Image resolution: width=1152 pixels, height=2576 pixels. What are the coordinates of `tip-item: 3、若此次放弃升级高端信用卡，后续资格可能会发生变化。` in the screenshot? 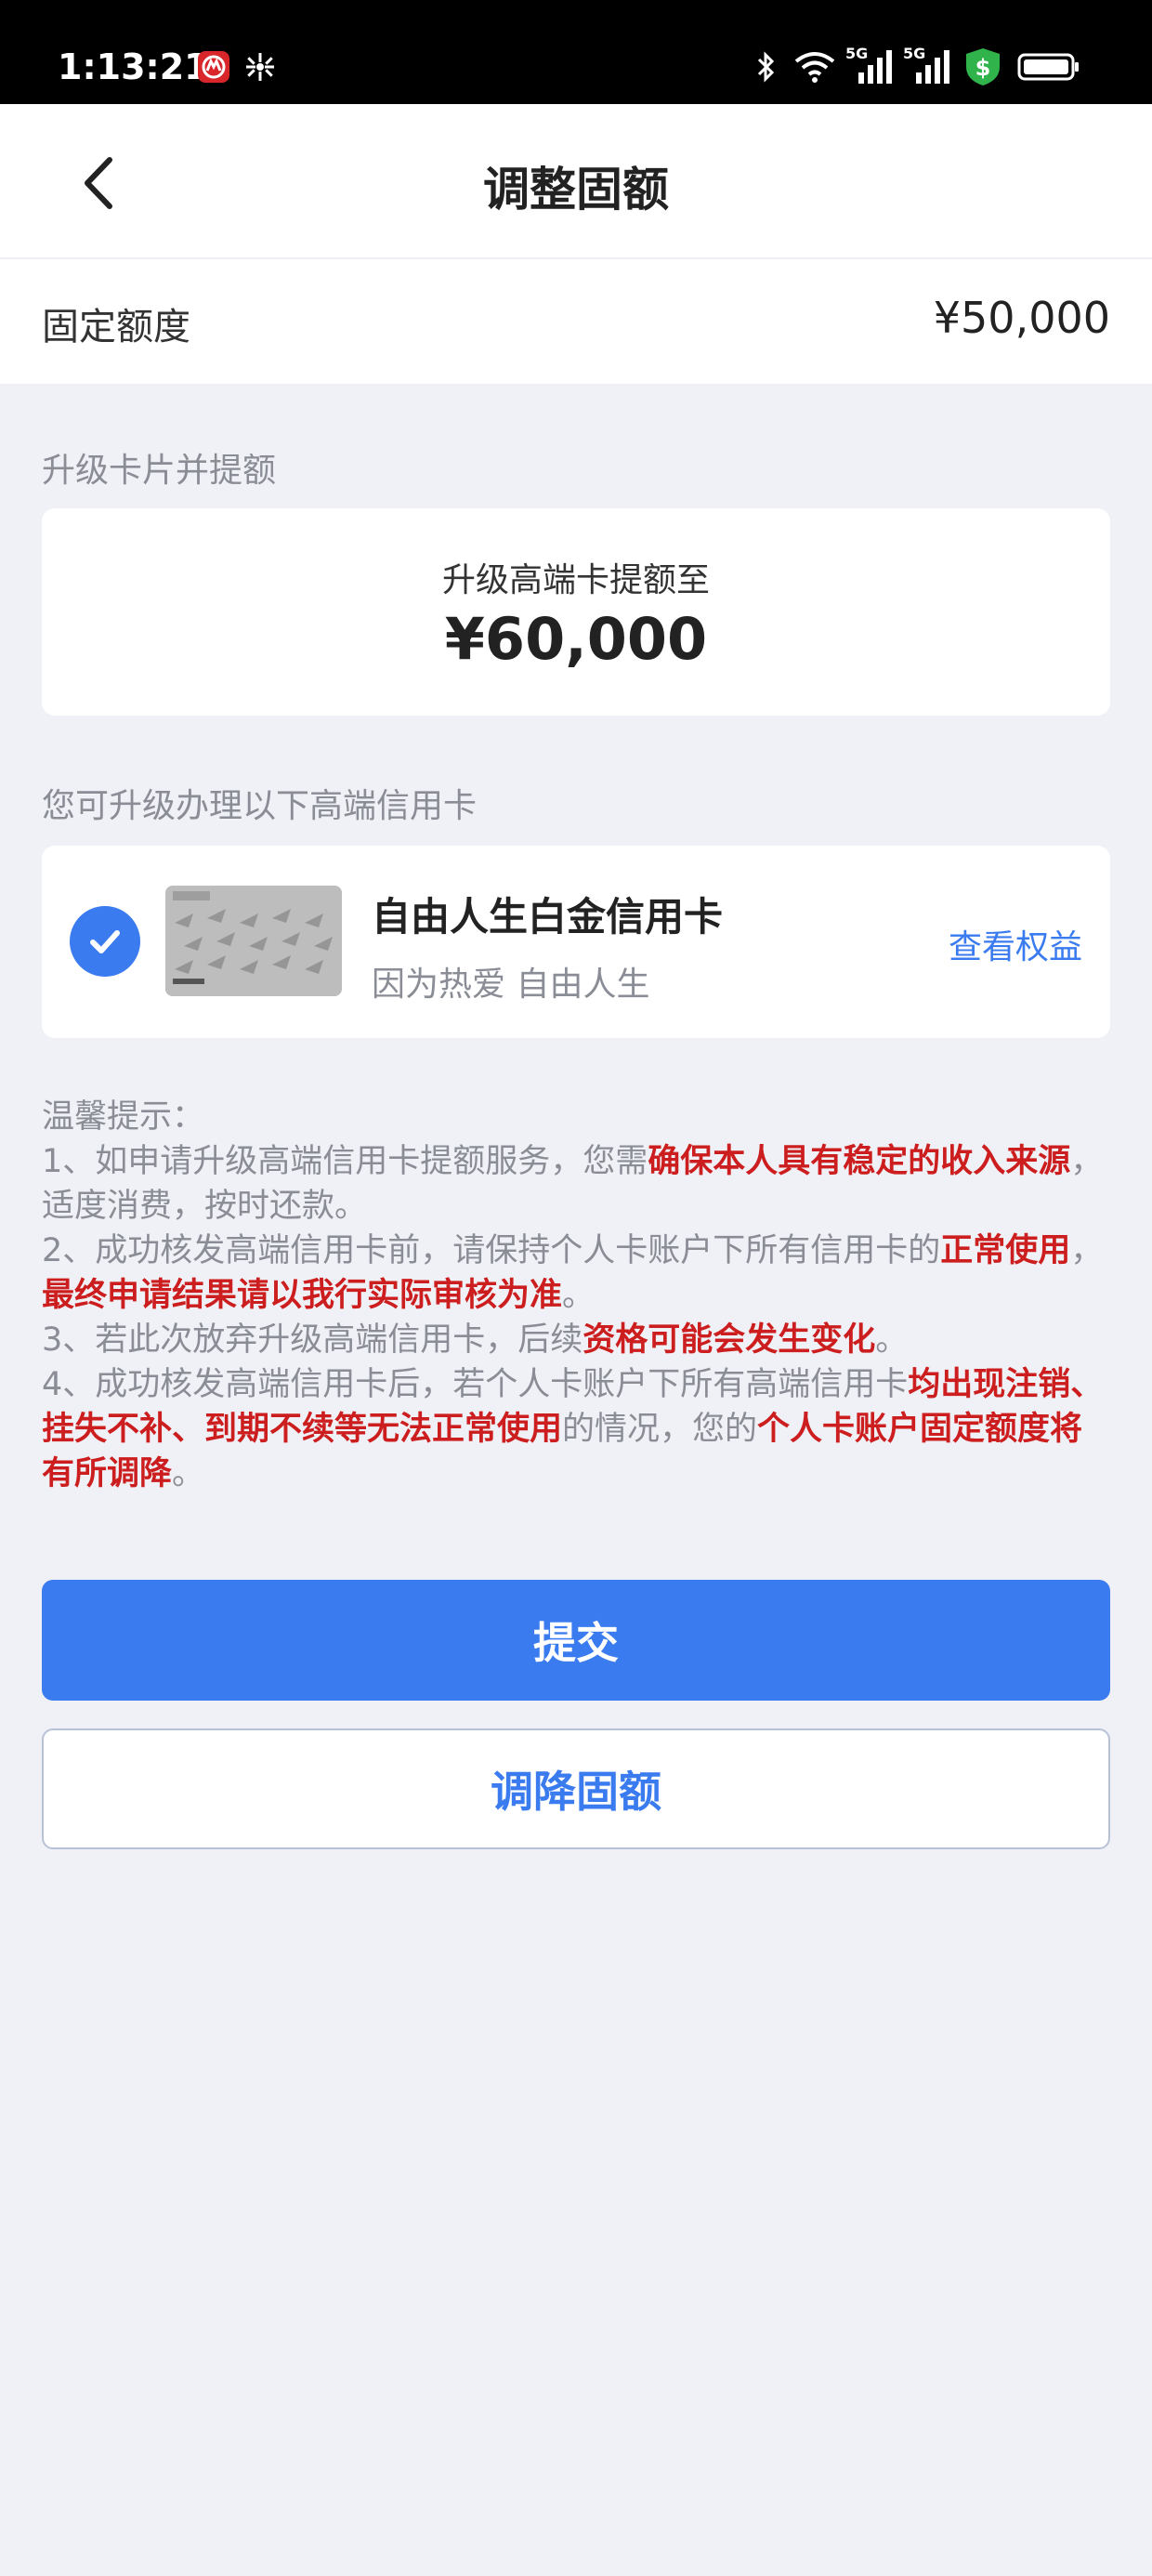 It's located at (576, 1340).